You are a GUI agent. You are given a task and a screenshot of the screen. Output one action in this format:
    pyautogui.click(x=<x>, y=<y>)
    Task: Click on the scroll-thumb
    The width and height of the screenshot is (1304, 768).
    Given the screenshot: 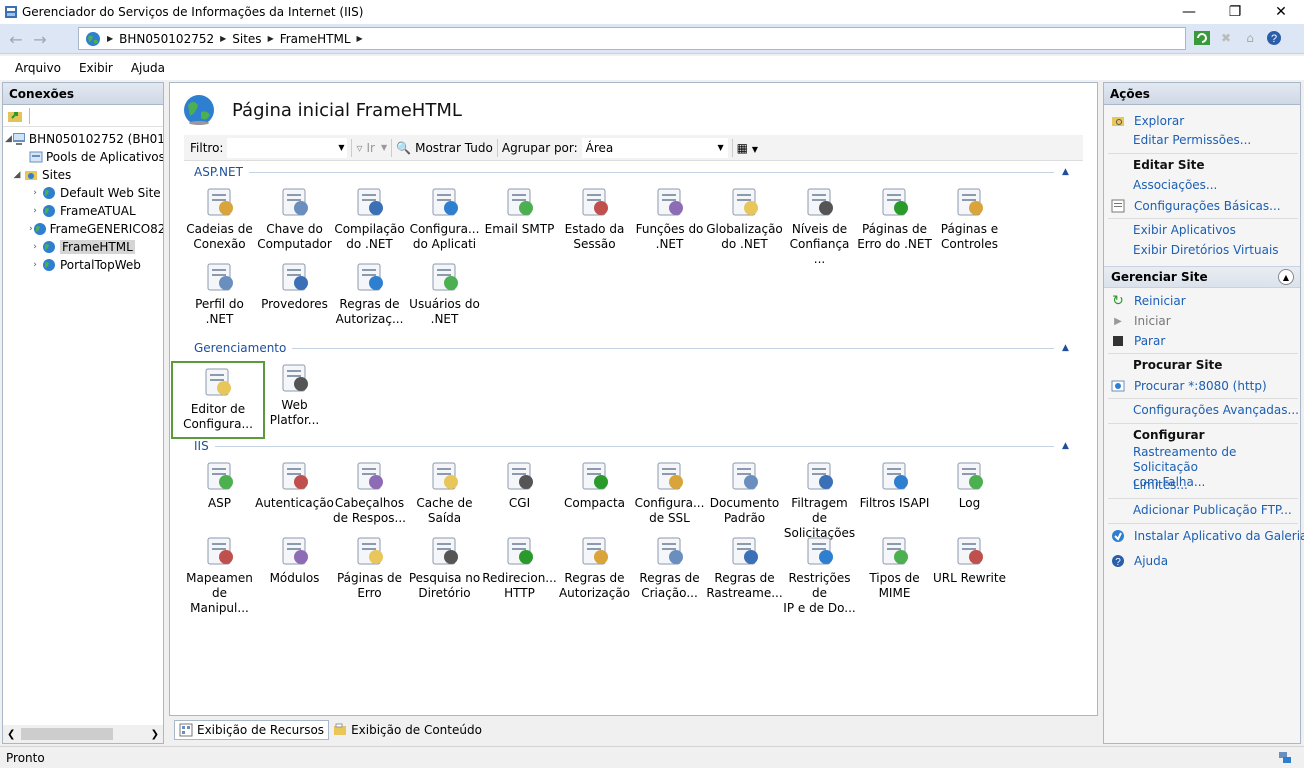 What is the action you would take?
    pyautogui.click(x=67, y=734)
    